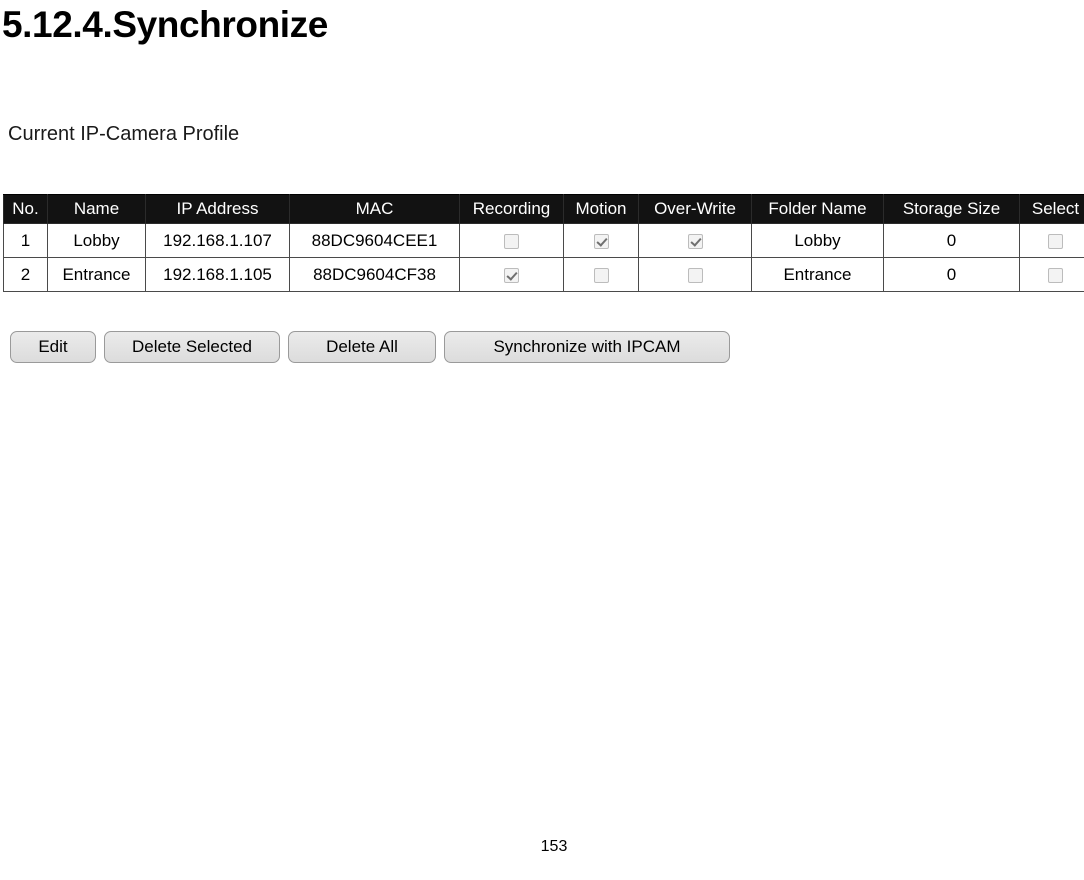  What do you see at coordinates (217, 209) in the screenshot?
I see `column-header-ip-address: IP Address` at bounding box center [217, 209].